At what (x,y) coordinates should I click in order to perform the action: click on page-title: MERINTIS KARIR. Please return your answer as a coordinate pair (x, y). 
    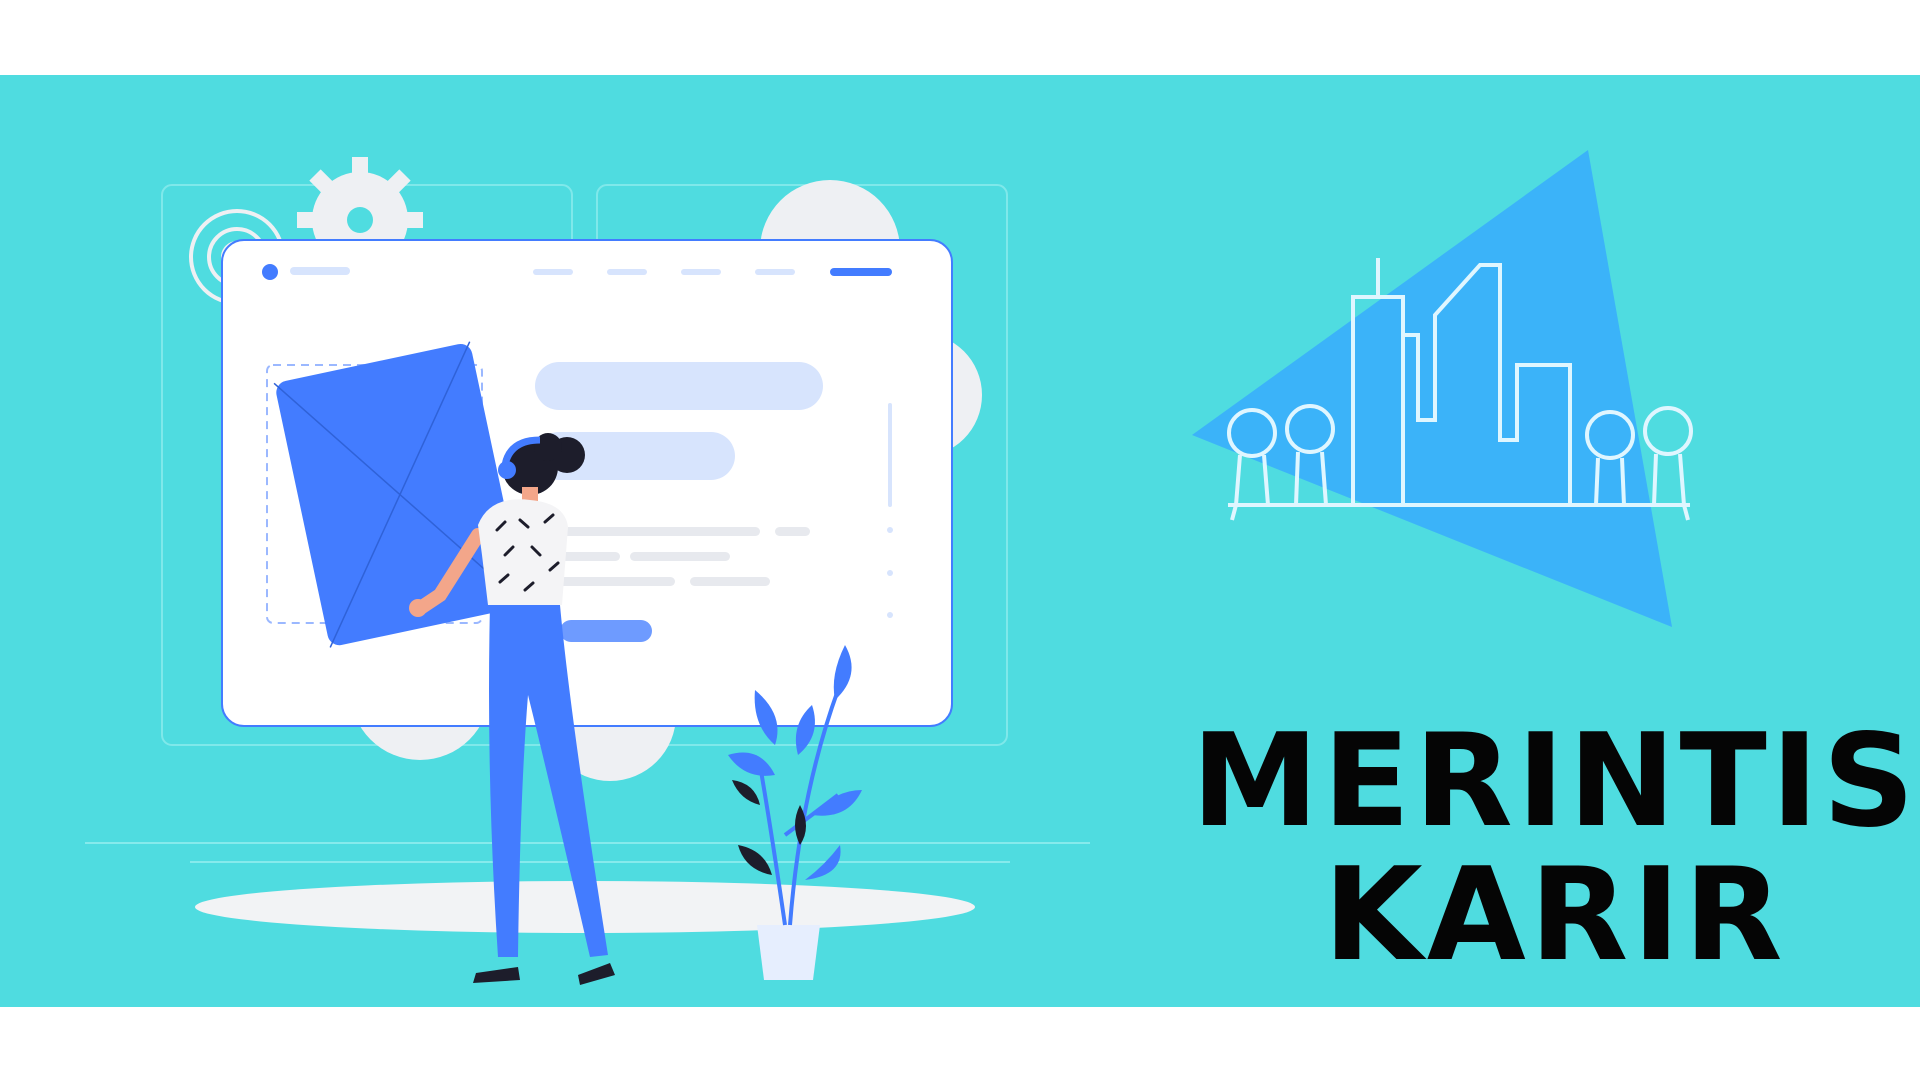
    Looking at the image, I should click on (1555, 849).